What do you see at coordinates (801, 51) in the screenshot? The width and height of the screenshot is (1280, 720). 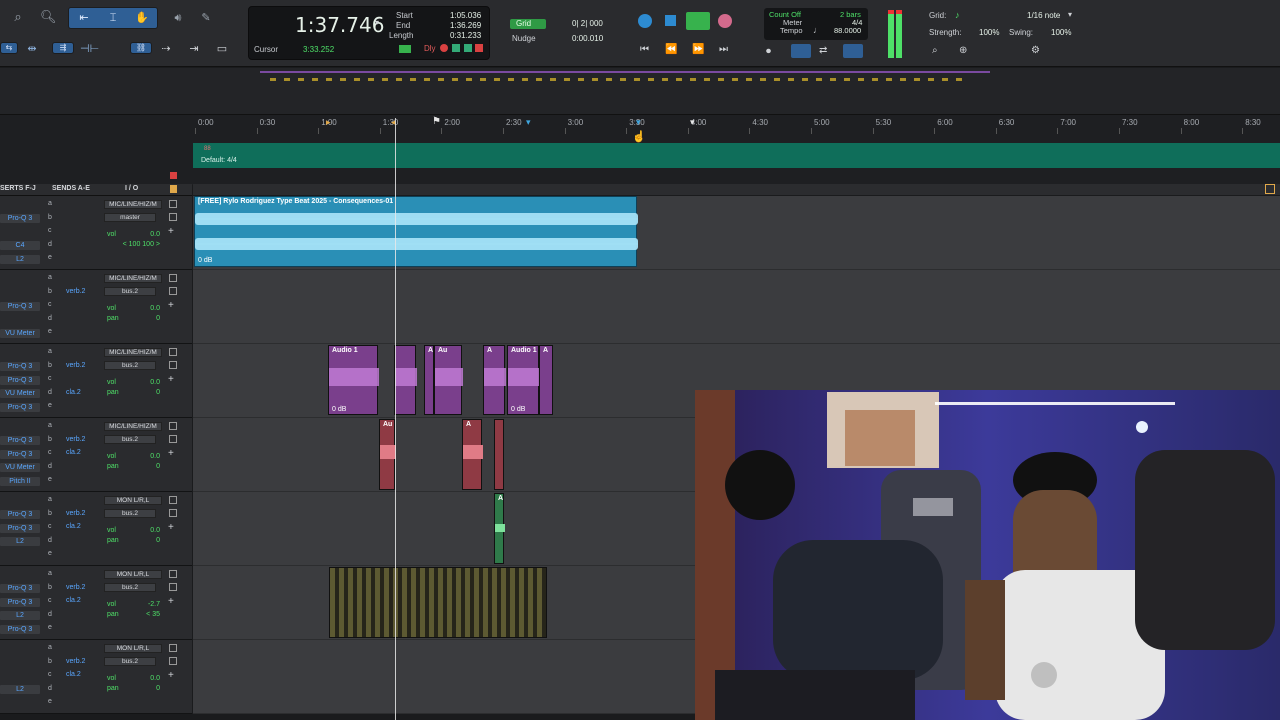 I see `metronome-button` at bounding box center [801, 51].